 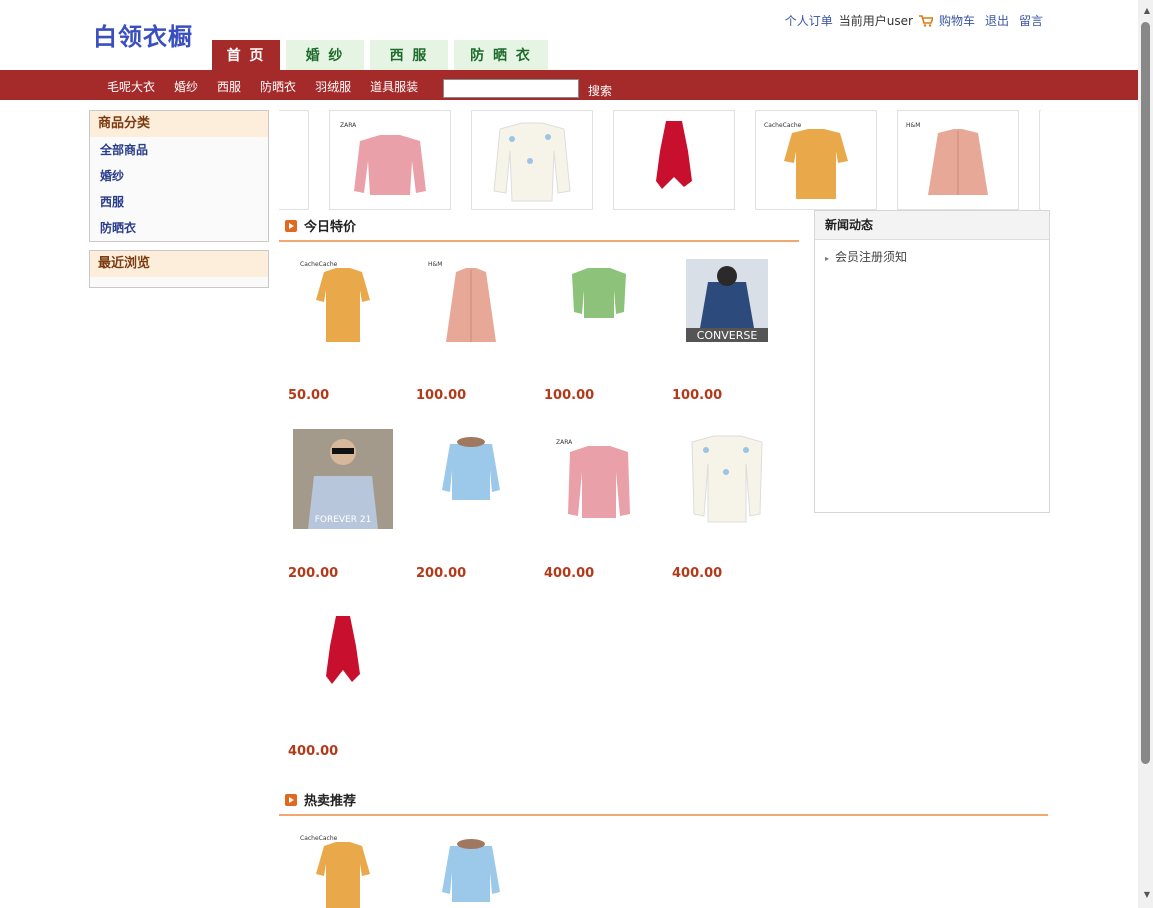 I want to click on category-panel: 商品分类 全部商品 婚纱 西服 防晒衣, so click(x=179, y=176).